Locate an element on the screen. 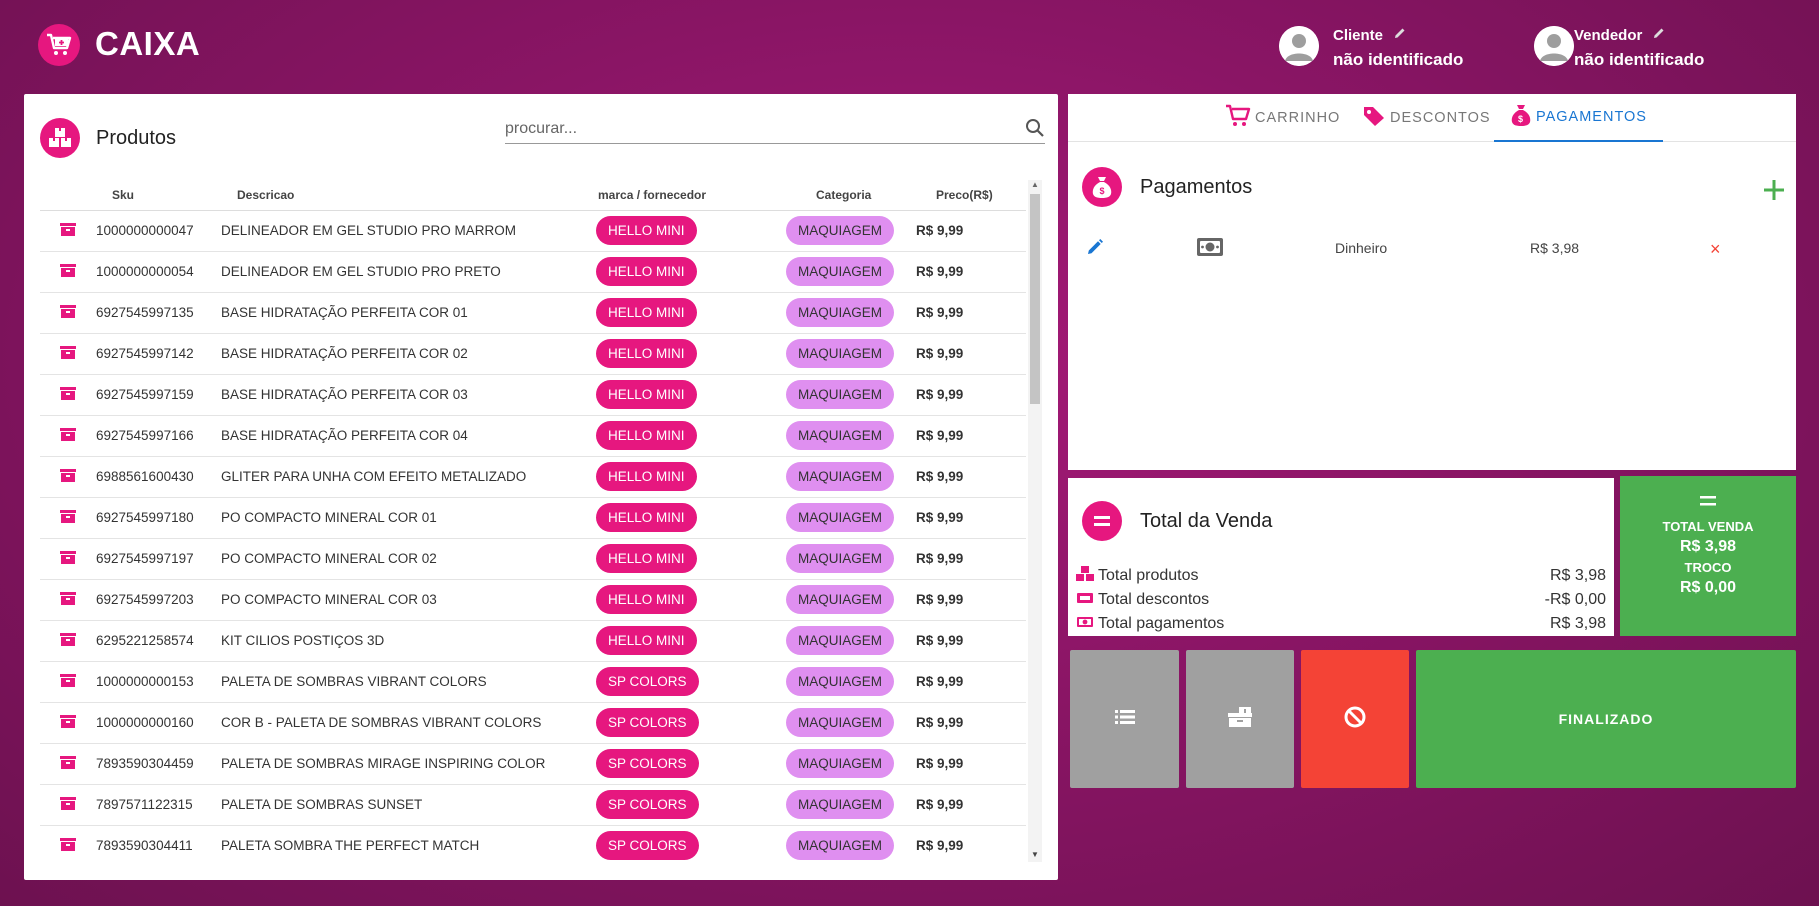 The width and height of the screenshot is (1819, 906). scroll-thumb is located at coordinates (1035, 299).